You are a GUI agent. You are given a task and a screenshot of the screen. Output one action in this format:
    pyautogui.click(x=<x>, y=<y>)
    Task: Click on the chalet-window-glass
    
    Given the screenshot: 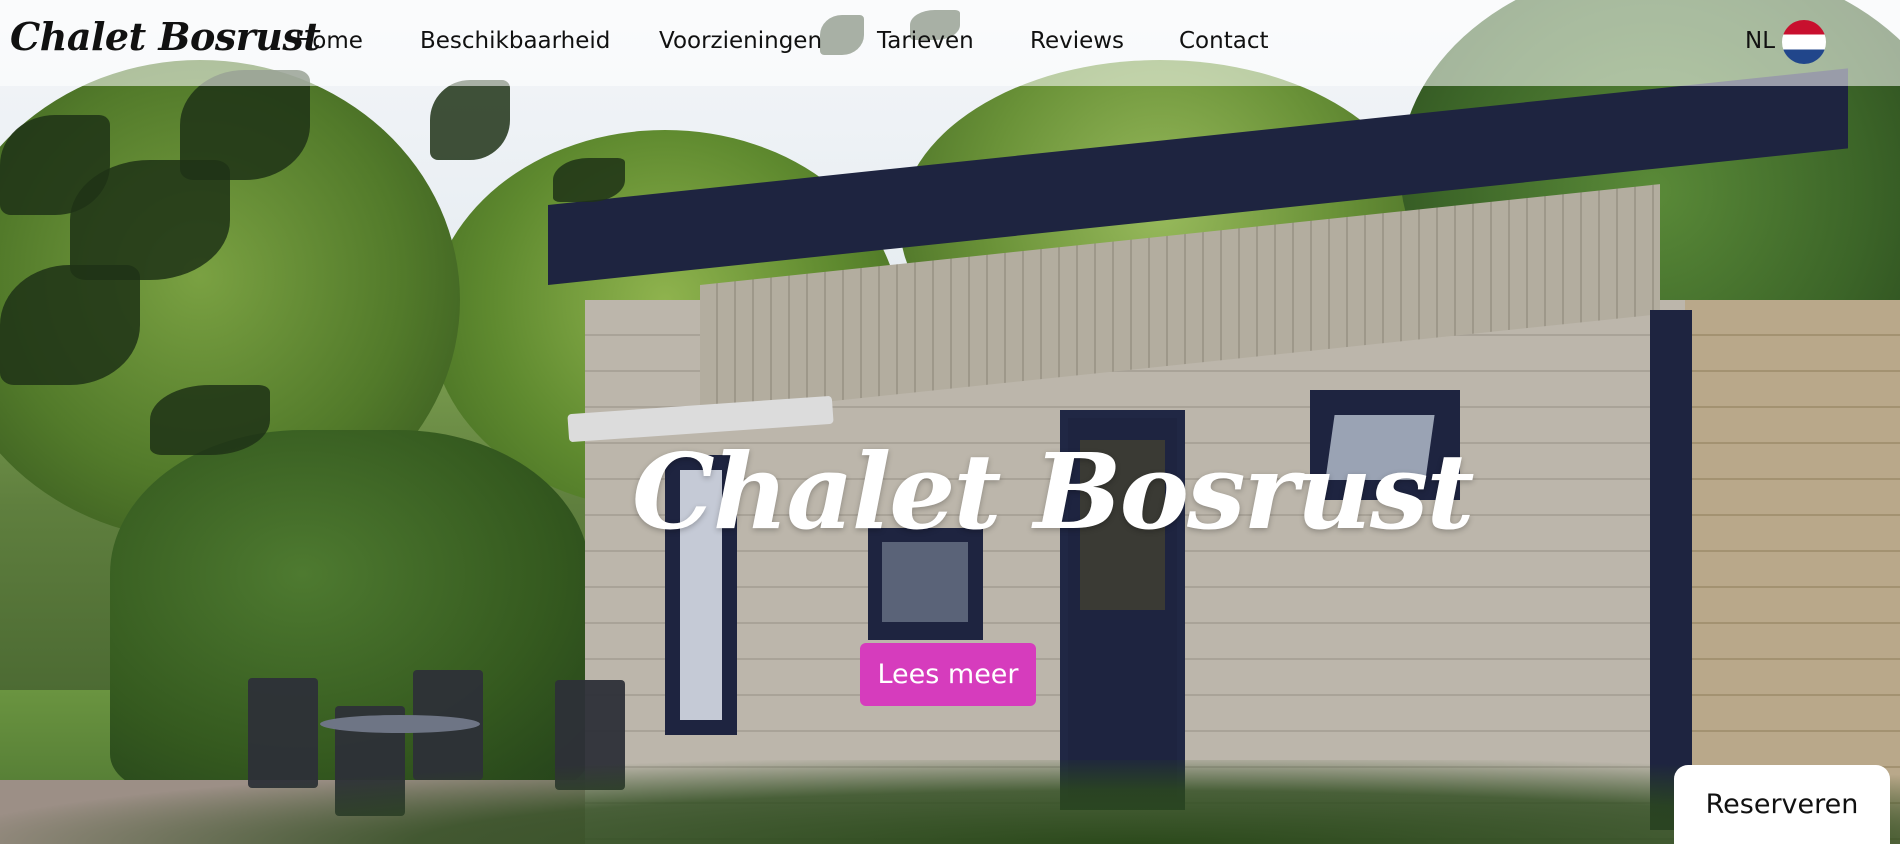 What is the action you would take?
    pyautogui.click(x=925, y=582)
    